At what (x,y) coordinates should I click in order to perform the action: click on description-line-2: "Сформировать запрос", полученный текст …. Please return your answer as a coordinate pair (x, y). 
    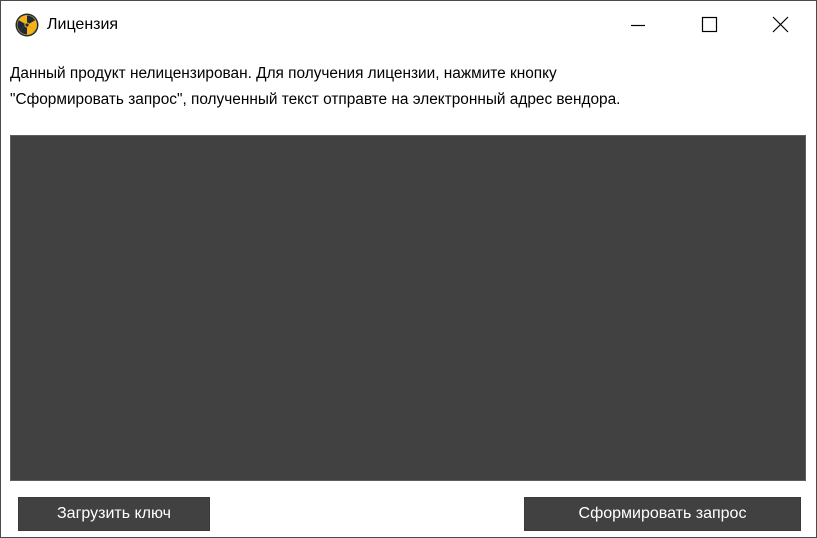
    Looking at the image, I should click on (315, 99).